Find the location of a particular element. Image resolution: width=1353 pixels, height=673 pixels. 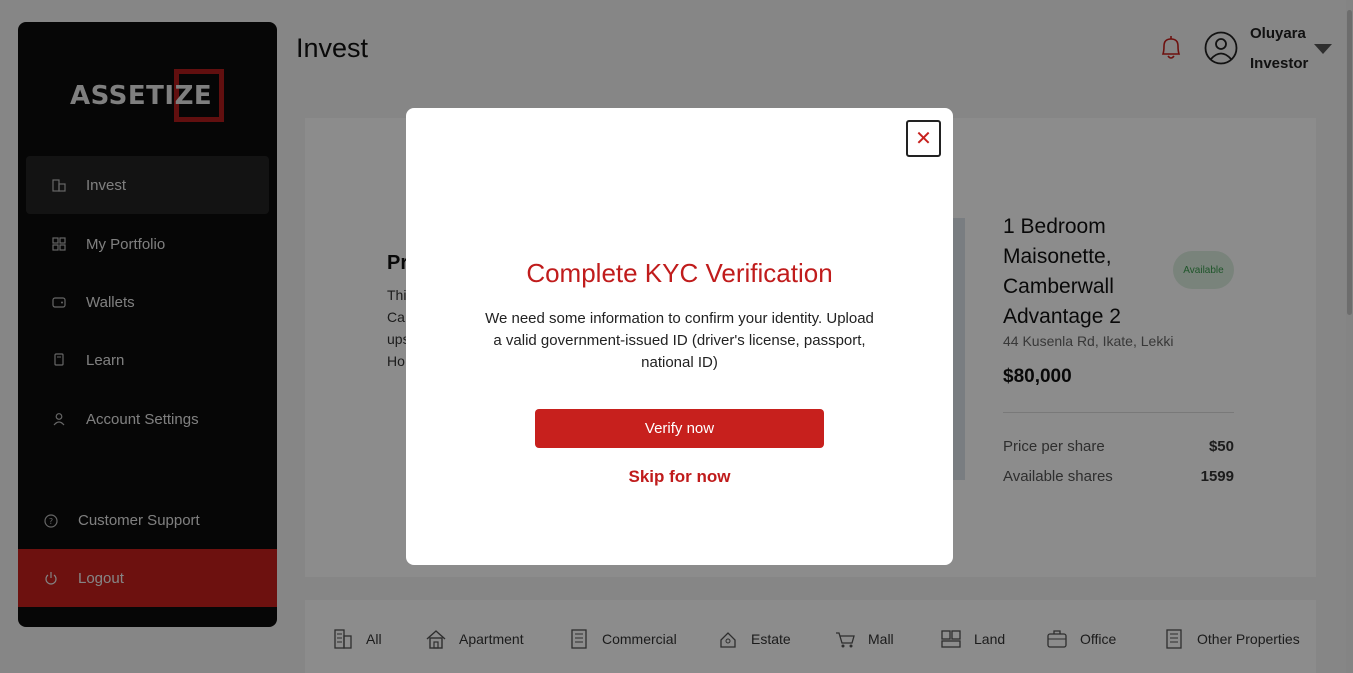

modal-title: Complete KYC Verification is located at coordinates (679, 273).